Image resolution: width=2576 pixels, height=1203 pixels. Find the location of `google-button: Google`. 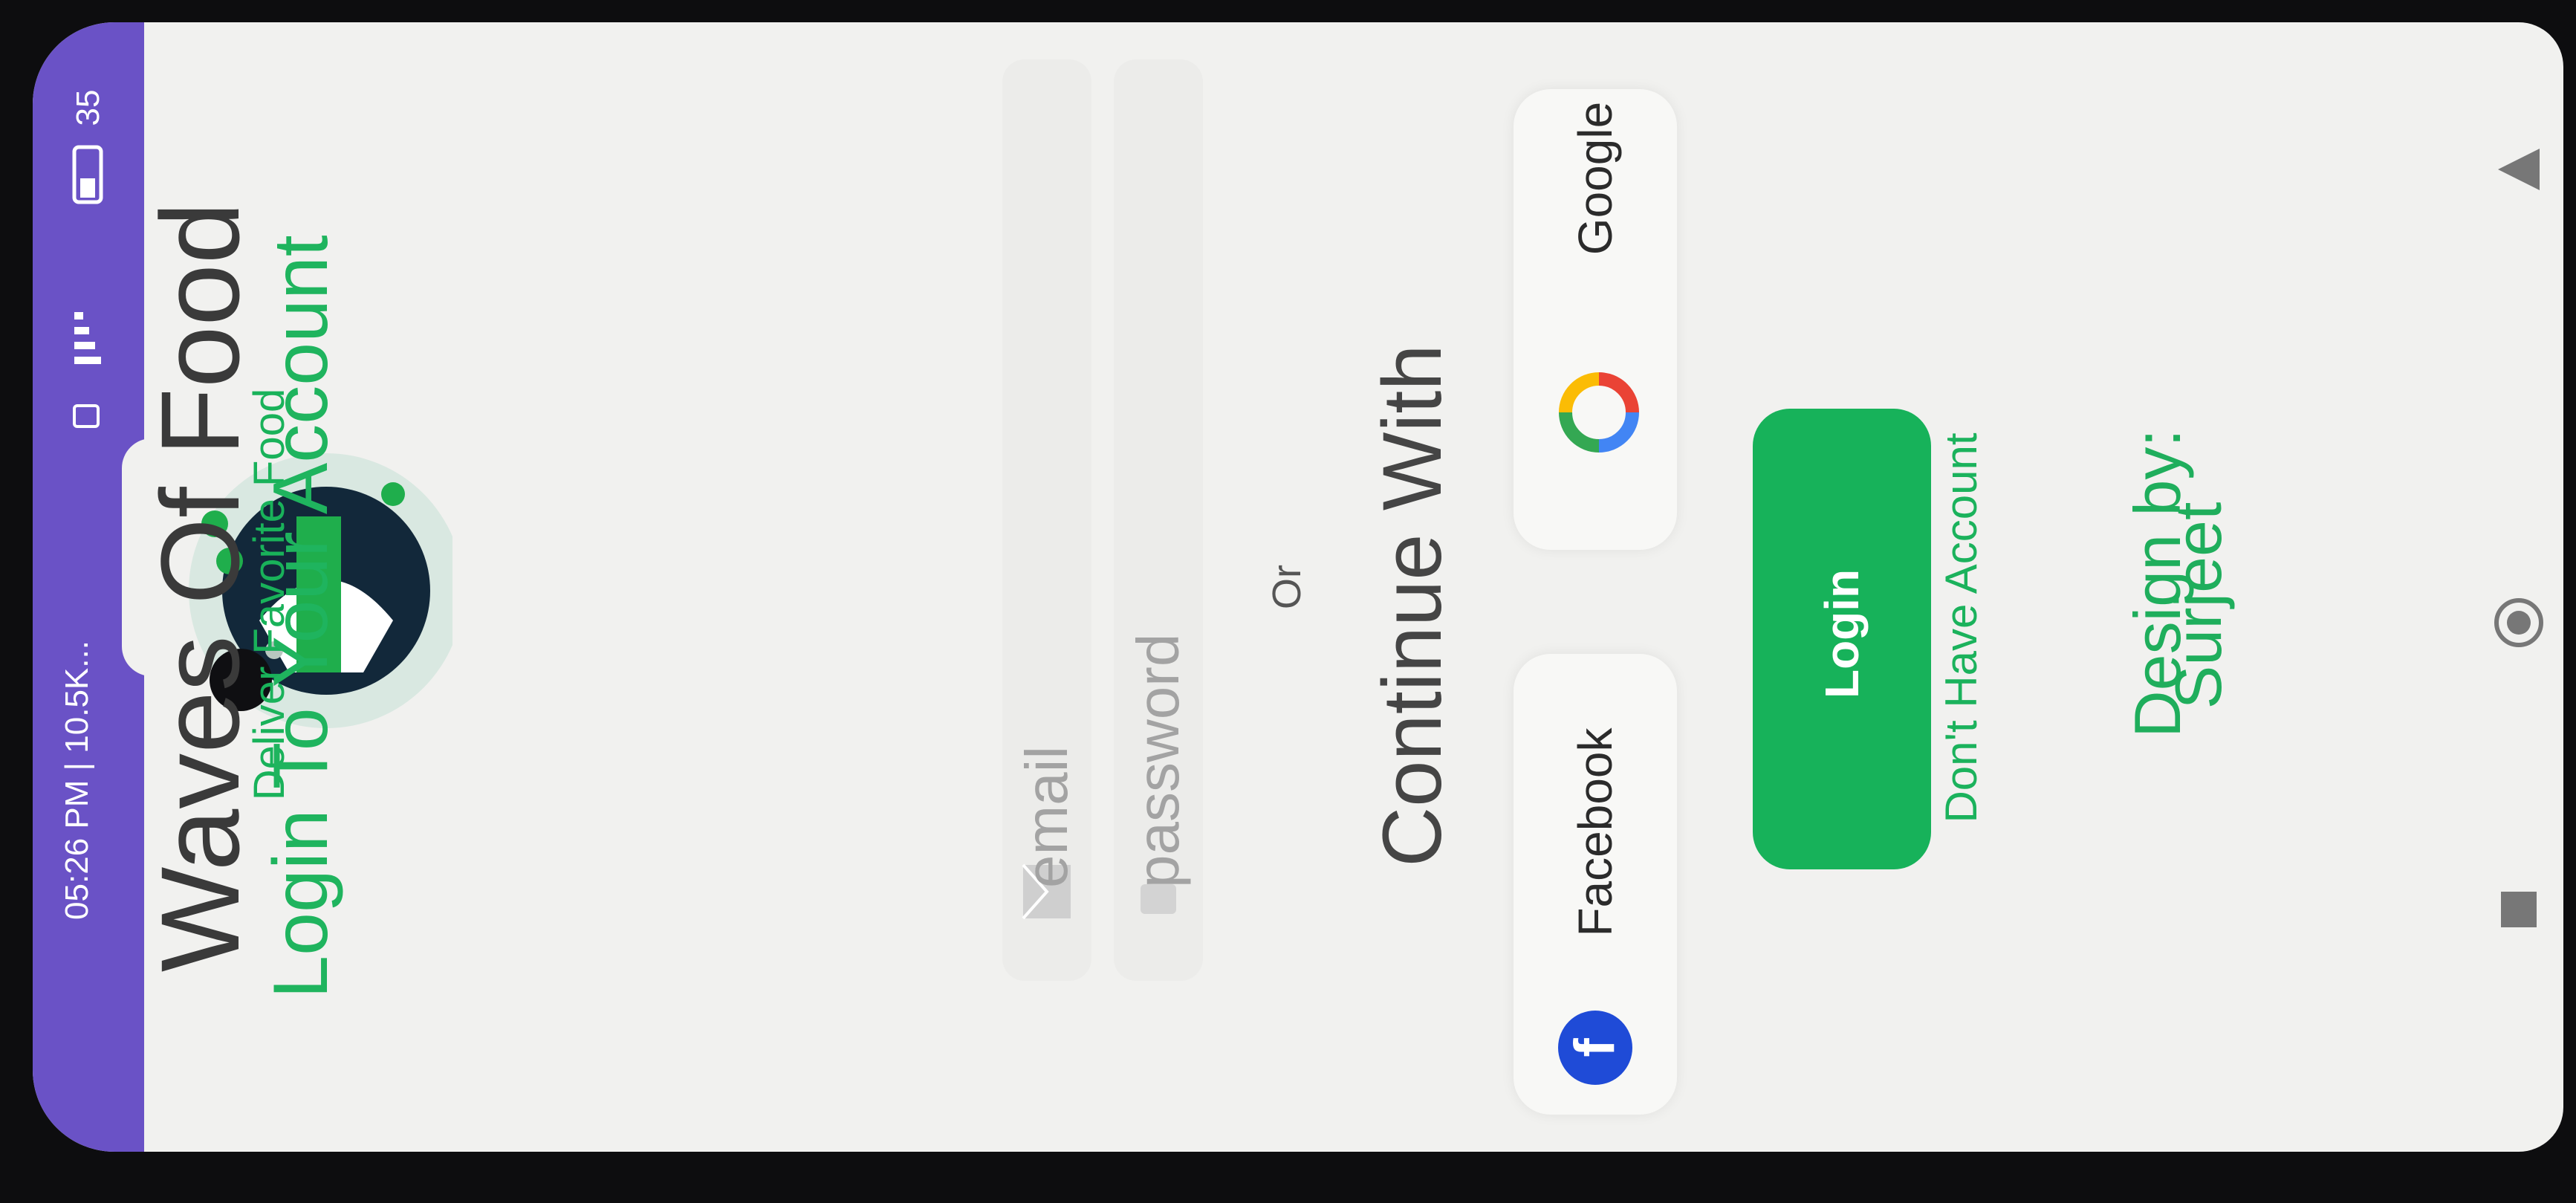

google-button: Google is located at coordinates (1595, 319).